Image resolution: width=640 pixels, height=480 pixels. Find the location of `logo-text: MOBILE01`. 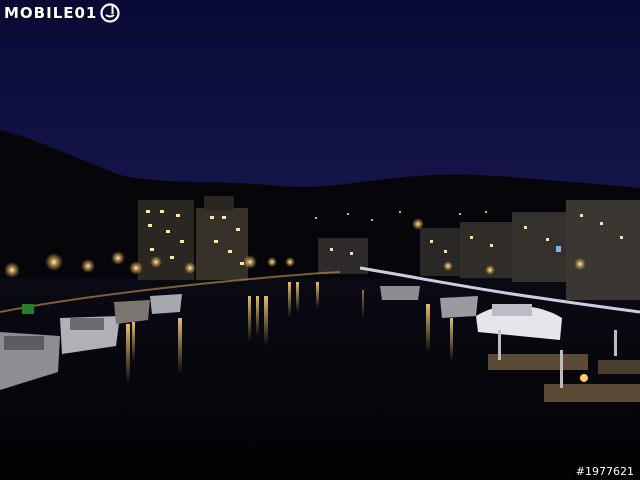

logo-text: MOBILE01 is located at coordinates (51, 13).